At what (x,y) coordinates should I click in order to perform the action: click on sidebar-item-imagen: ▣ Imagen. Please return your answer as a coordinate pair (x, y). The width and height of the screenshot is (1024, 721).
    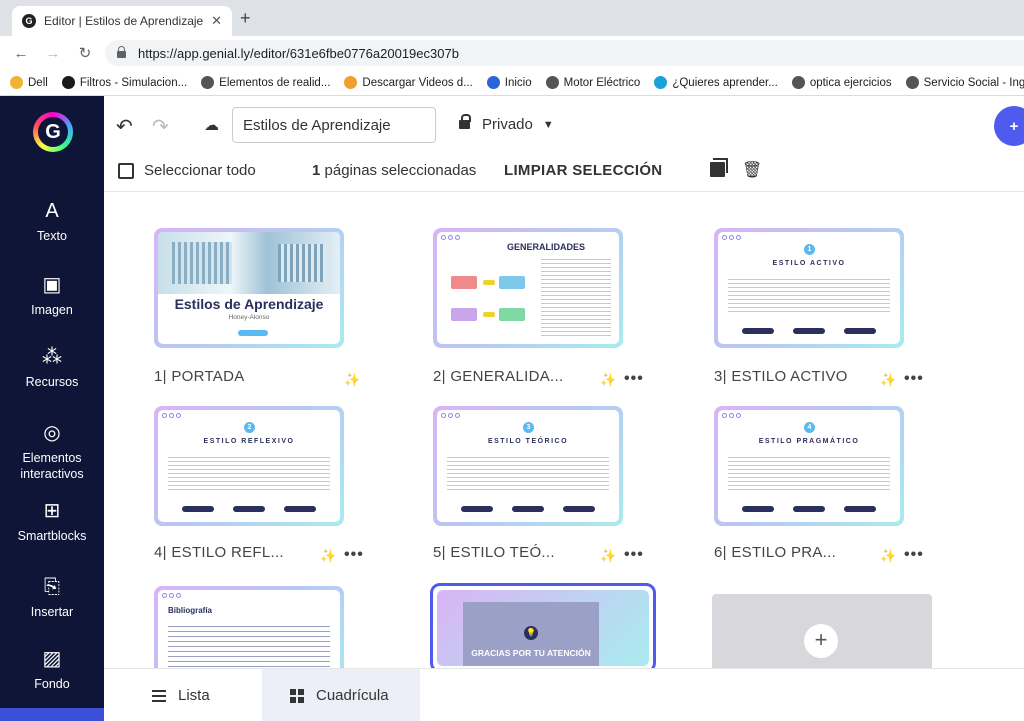
    Looking at the image, I should click on (52, 296).